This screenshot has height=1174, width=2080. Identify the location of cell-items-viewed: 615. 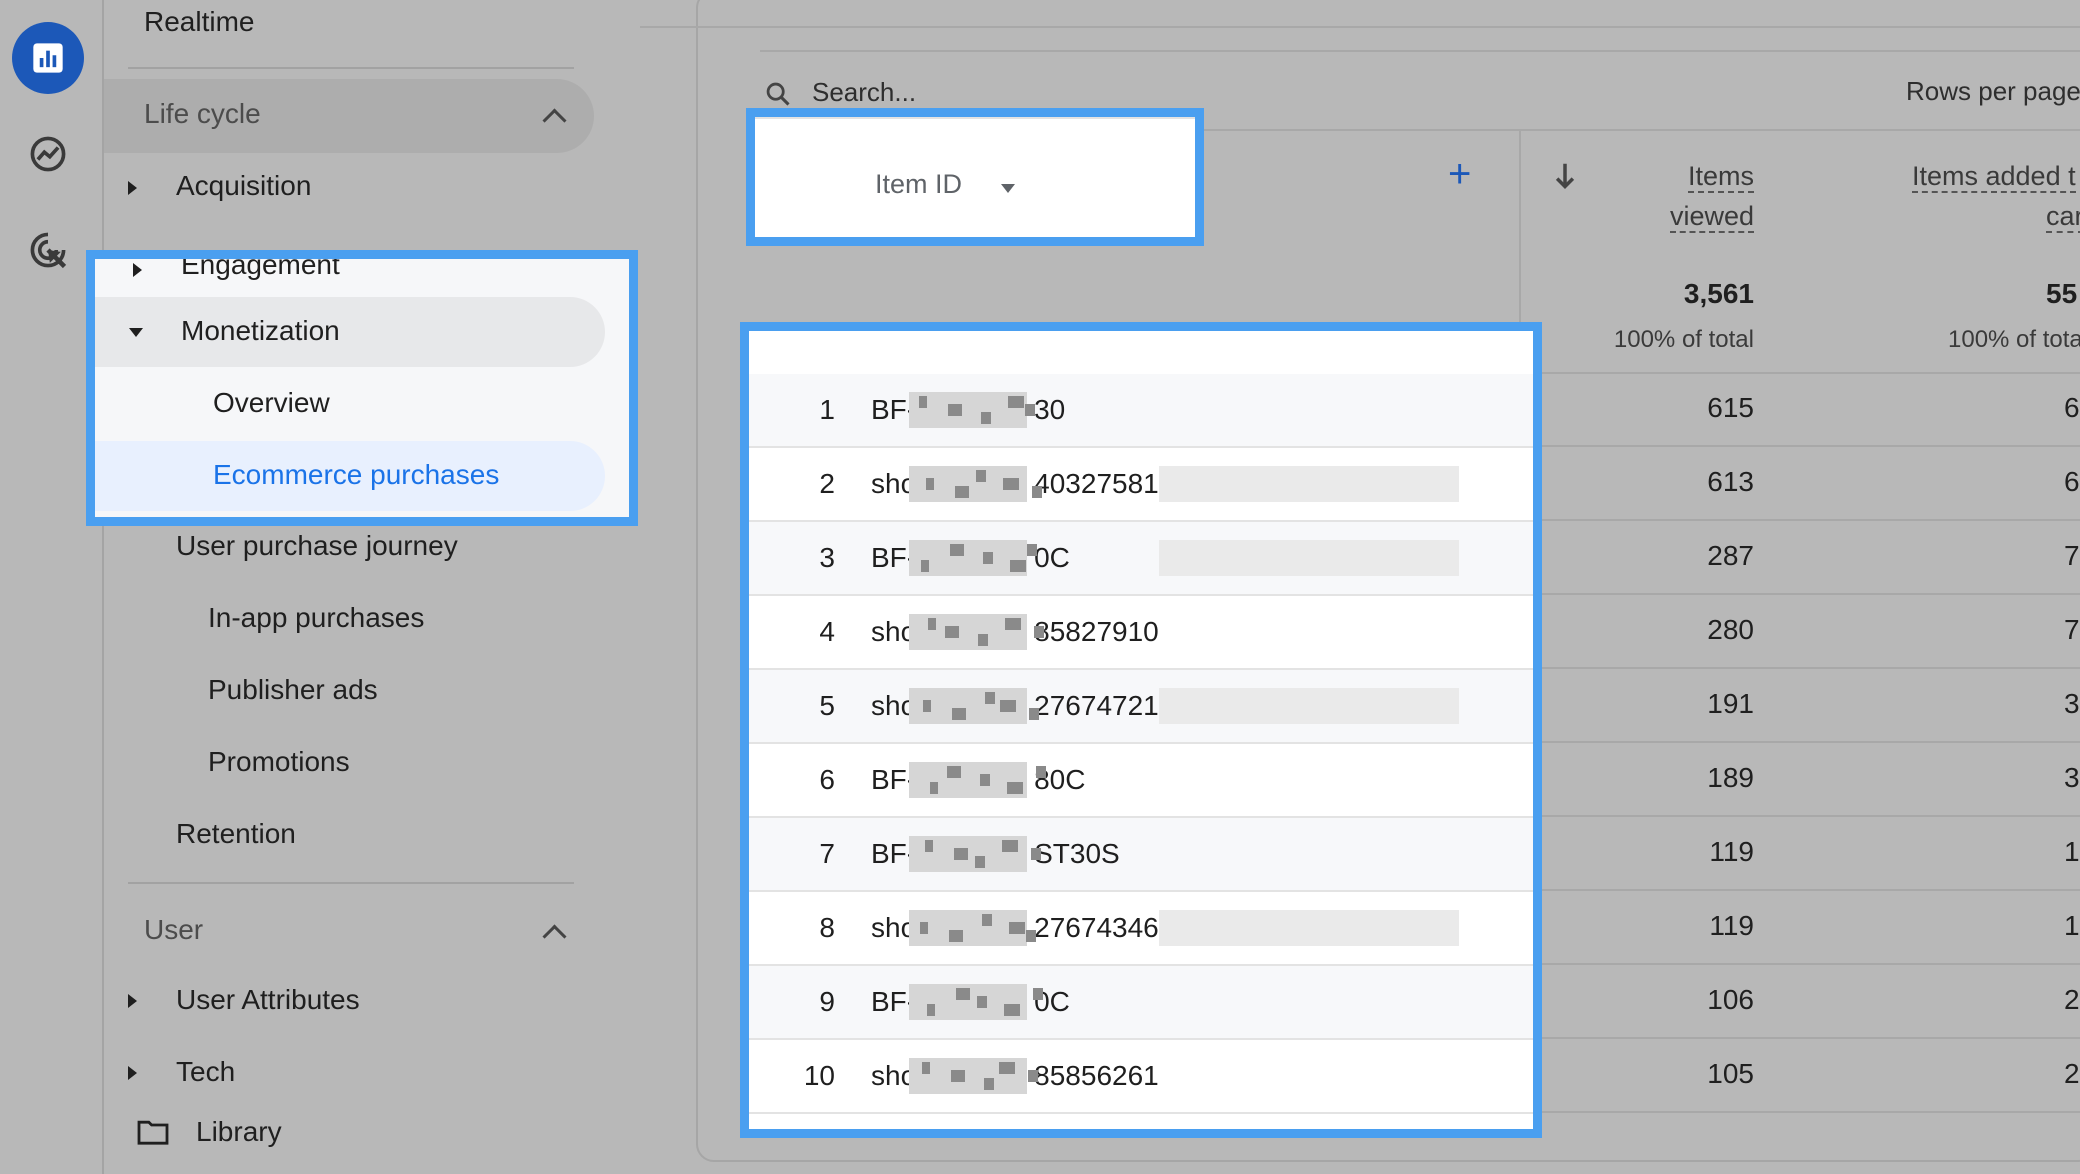
(1730, 407).